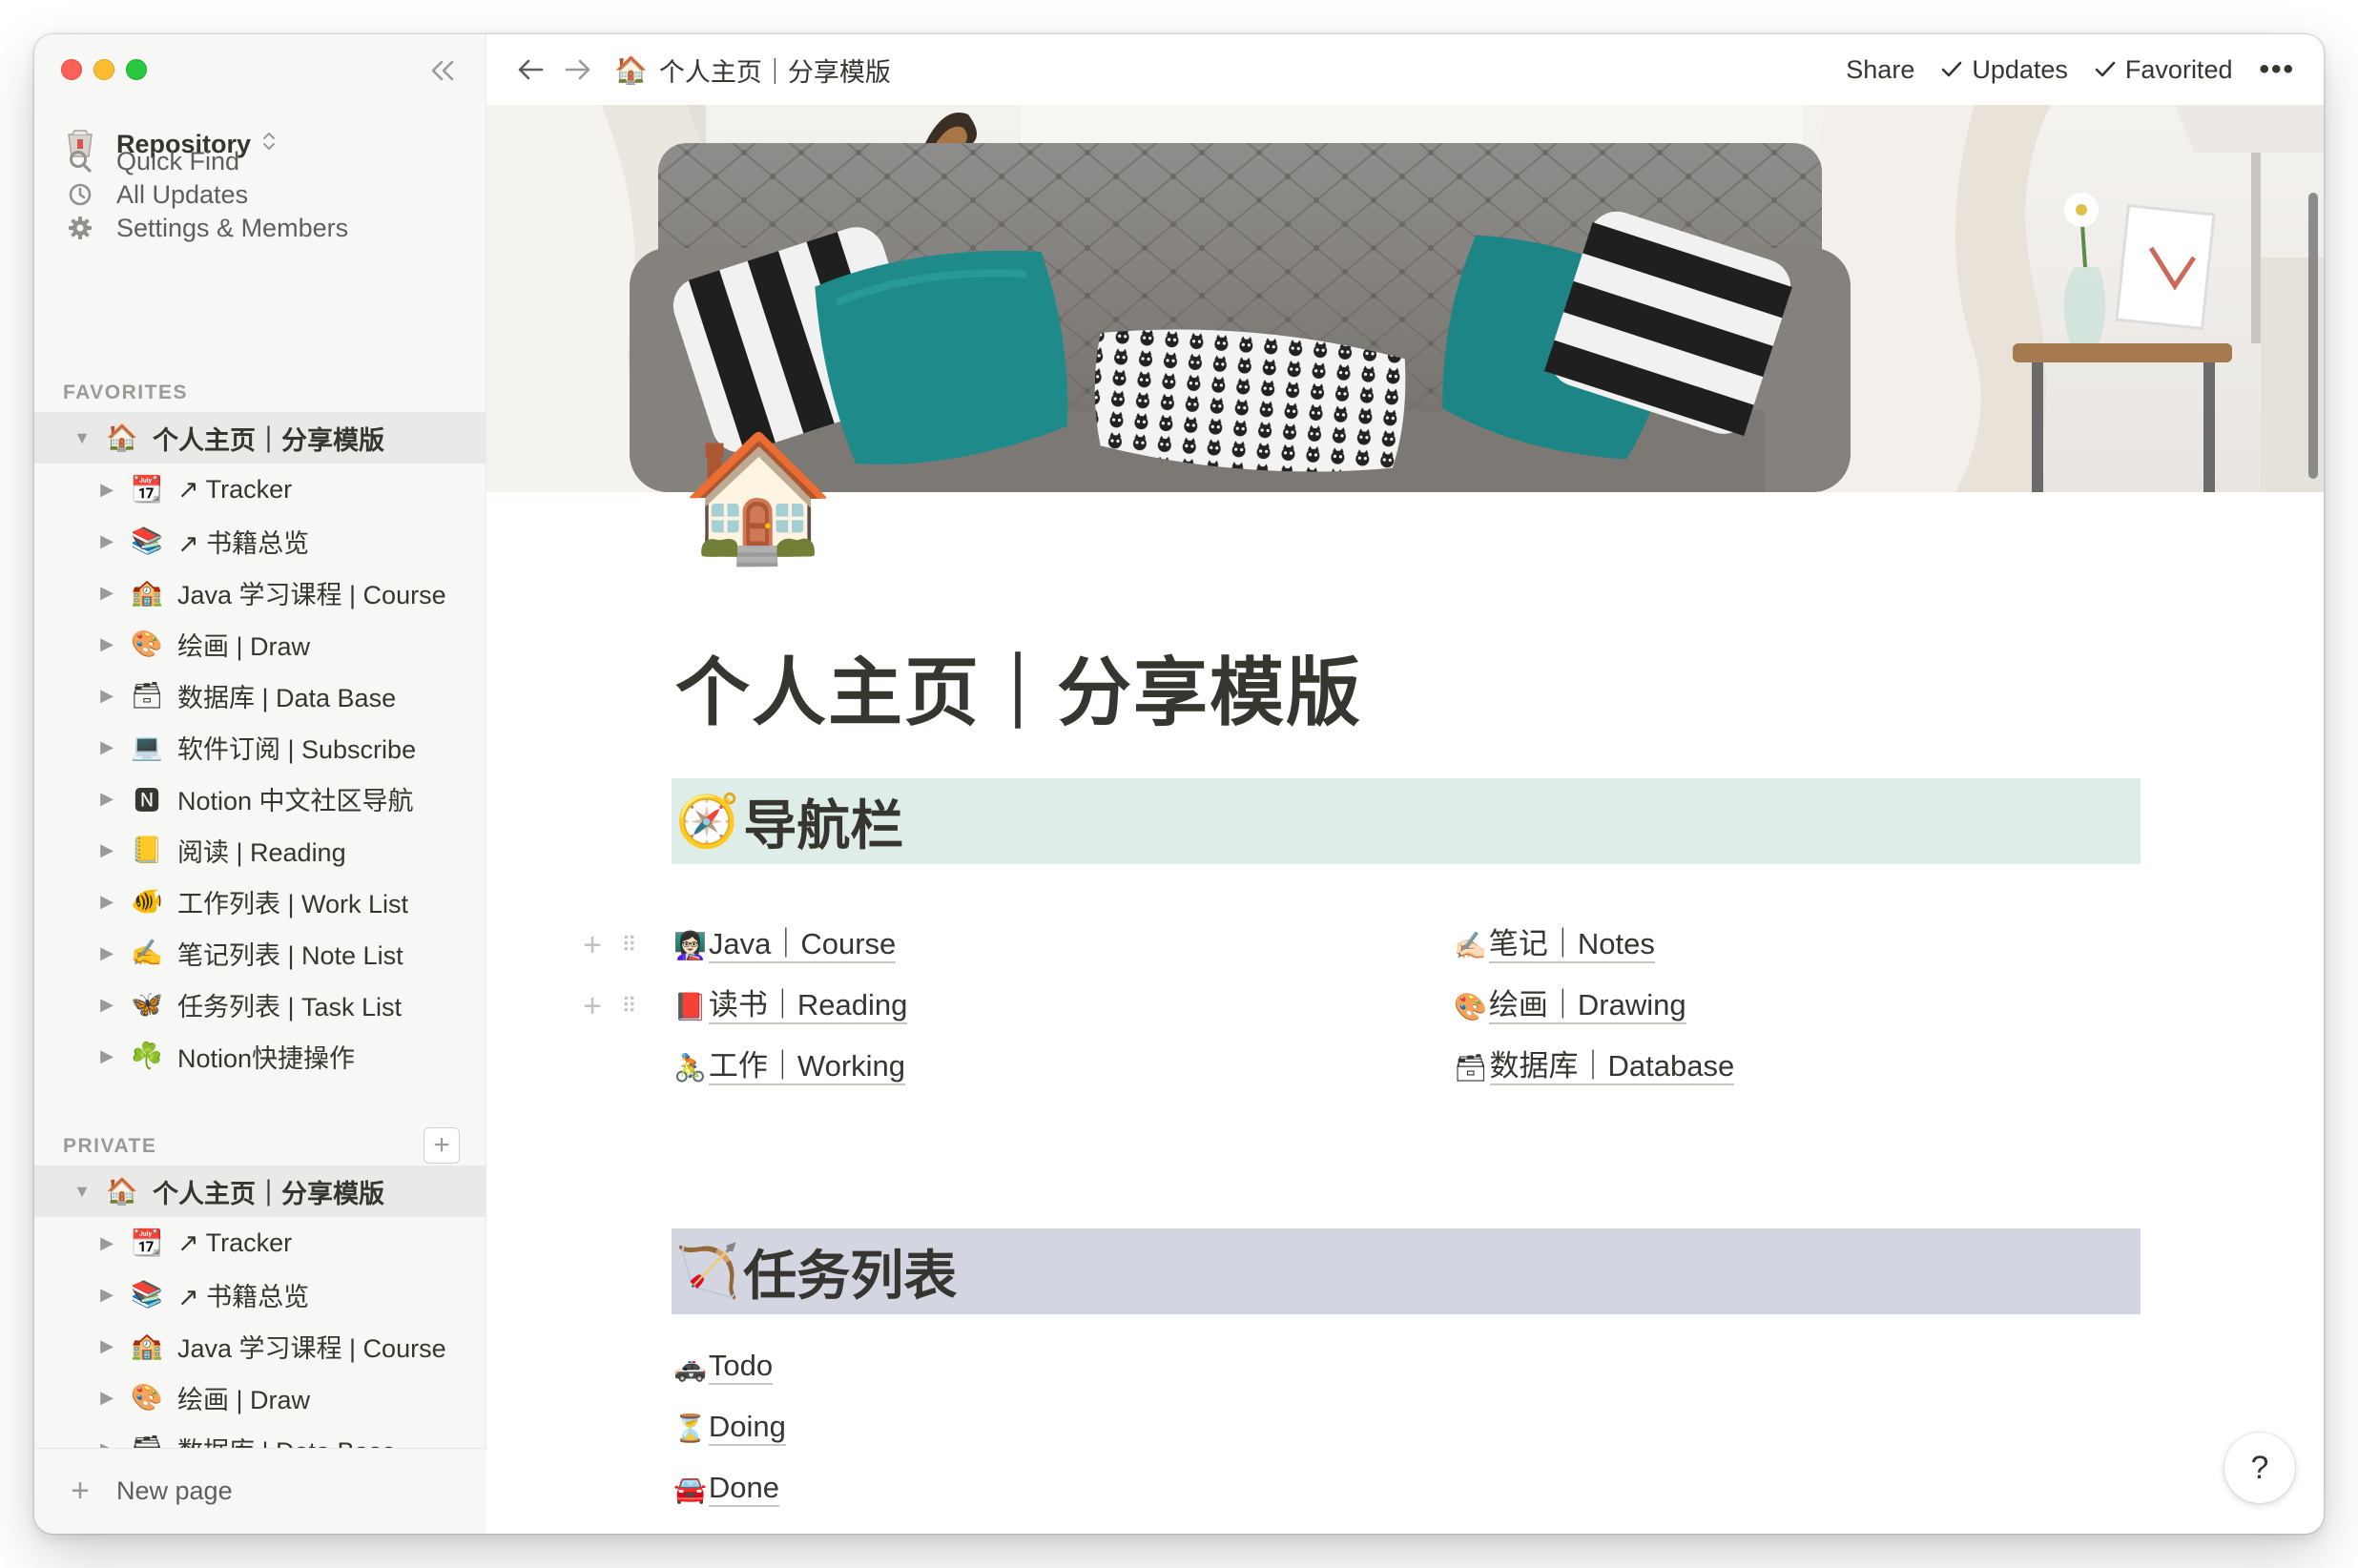 The image size is (2358, 1568). I want to click on back-arrow-icon, so click(531, 69).